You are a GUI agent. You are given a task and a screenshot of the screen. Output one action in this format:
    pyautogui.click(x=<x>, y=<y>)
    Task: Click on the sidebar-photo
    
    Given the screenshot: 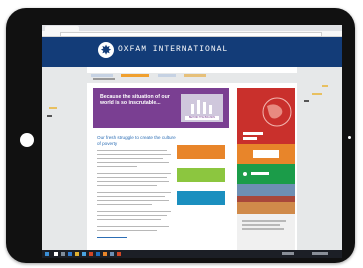 What is the action you would take?
    pyautogui.click(x=266, y=199)
    